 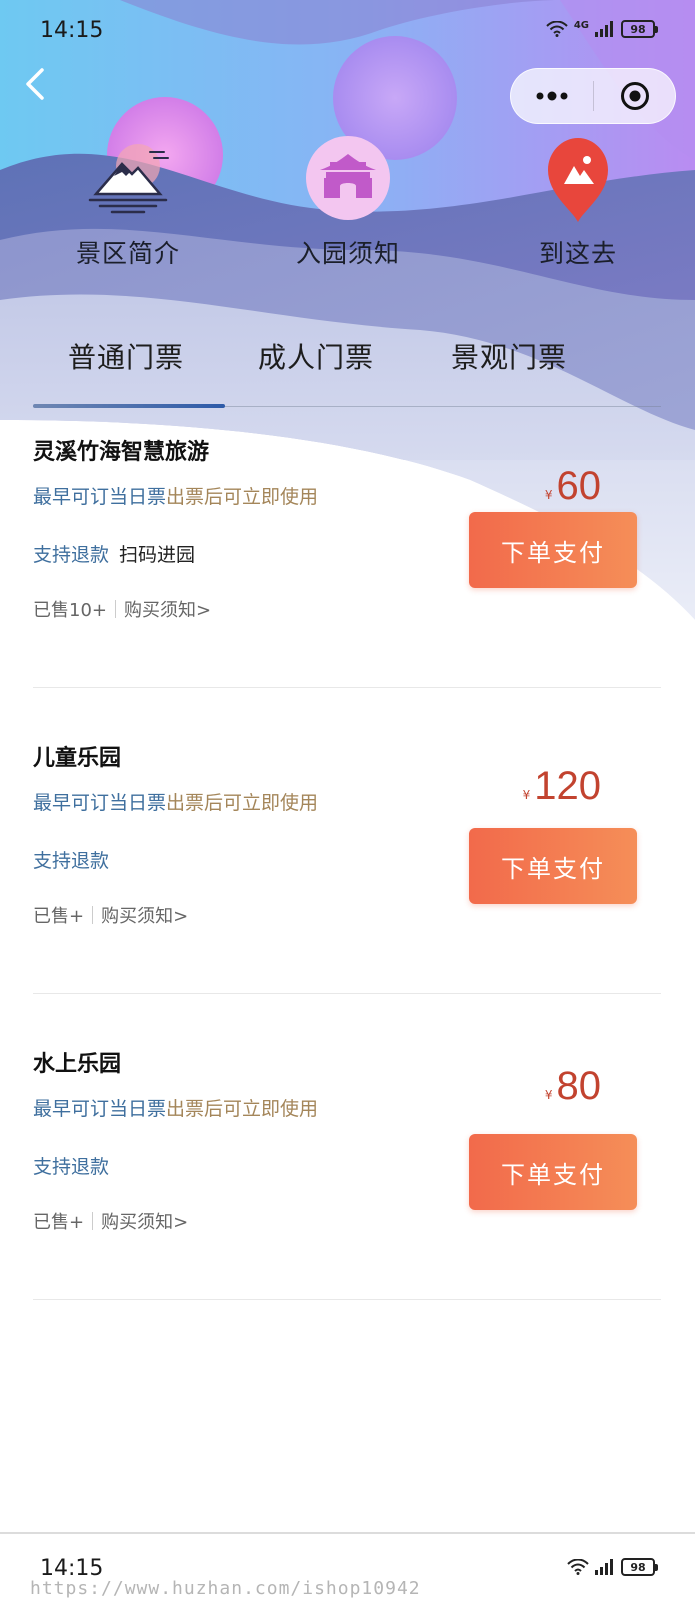 What do you see at coordinates (579, 1086) in the screenshot?
I see `price-value: 80` at bounding box center [579, 1086].